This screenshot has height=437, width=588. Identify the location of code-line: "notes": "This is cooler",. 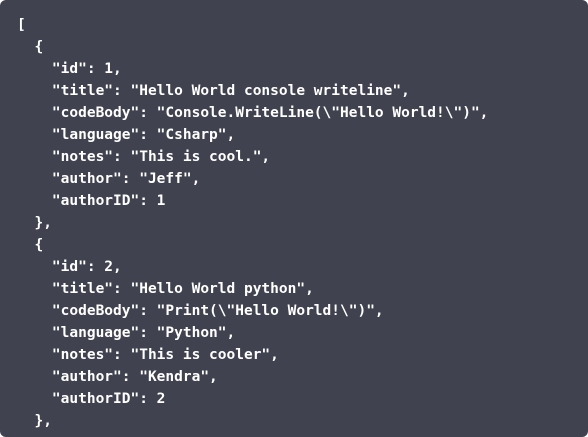
(148, 355).